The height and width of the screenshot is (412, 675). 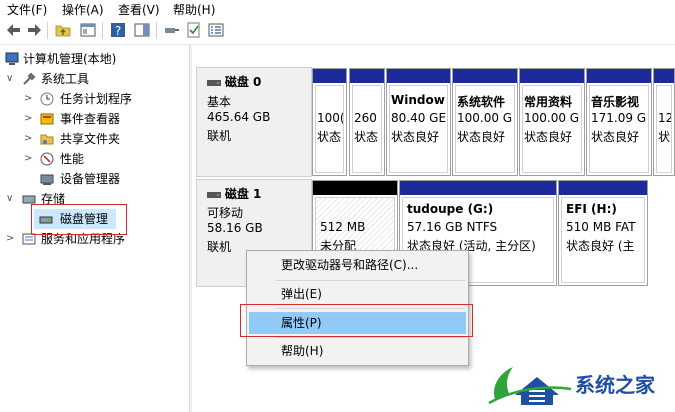 I want to click on partition-title: Window, so click(x=418, y=100).